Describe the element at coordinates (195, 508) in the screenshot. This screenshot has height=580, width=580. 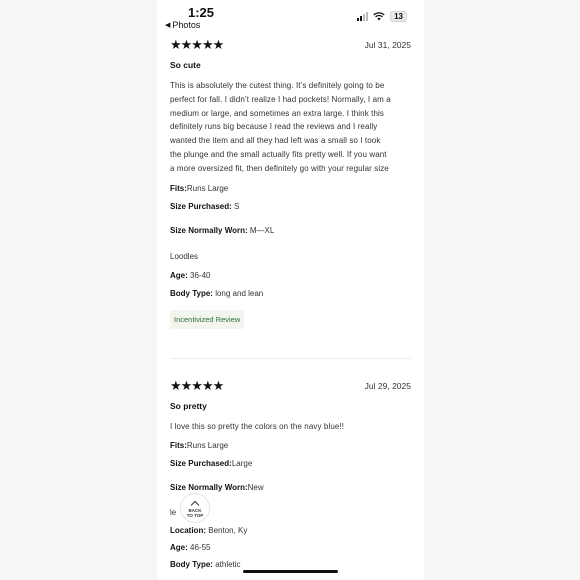
I see `back-to-top-button: BACK TO TOP` at that location.